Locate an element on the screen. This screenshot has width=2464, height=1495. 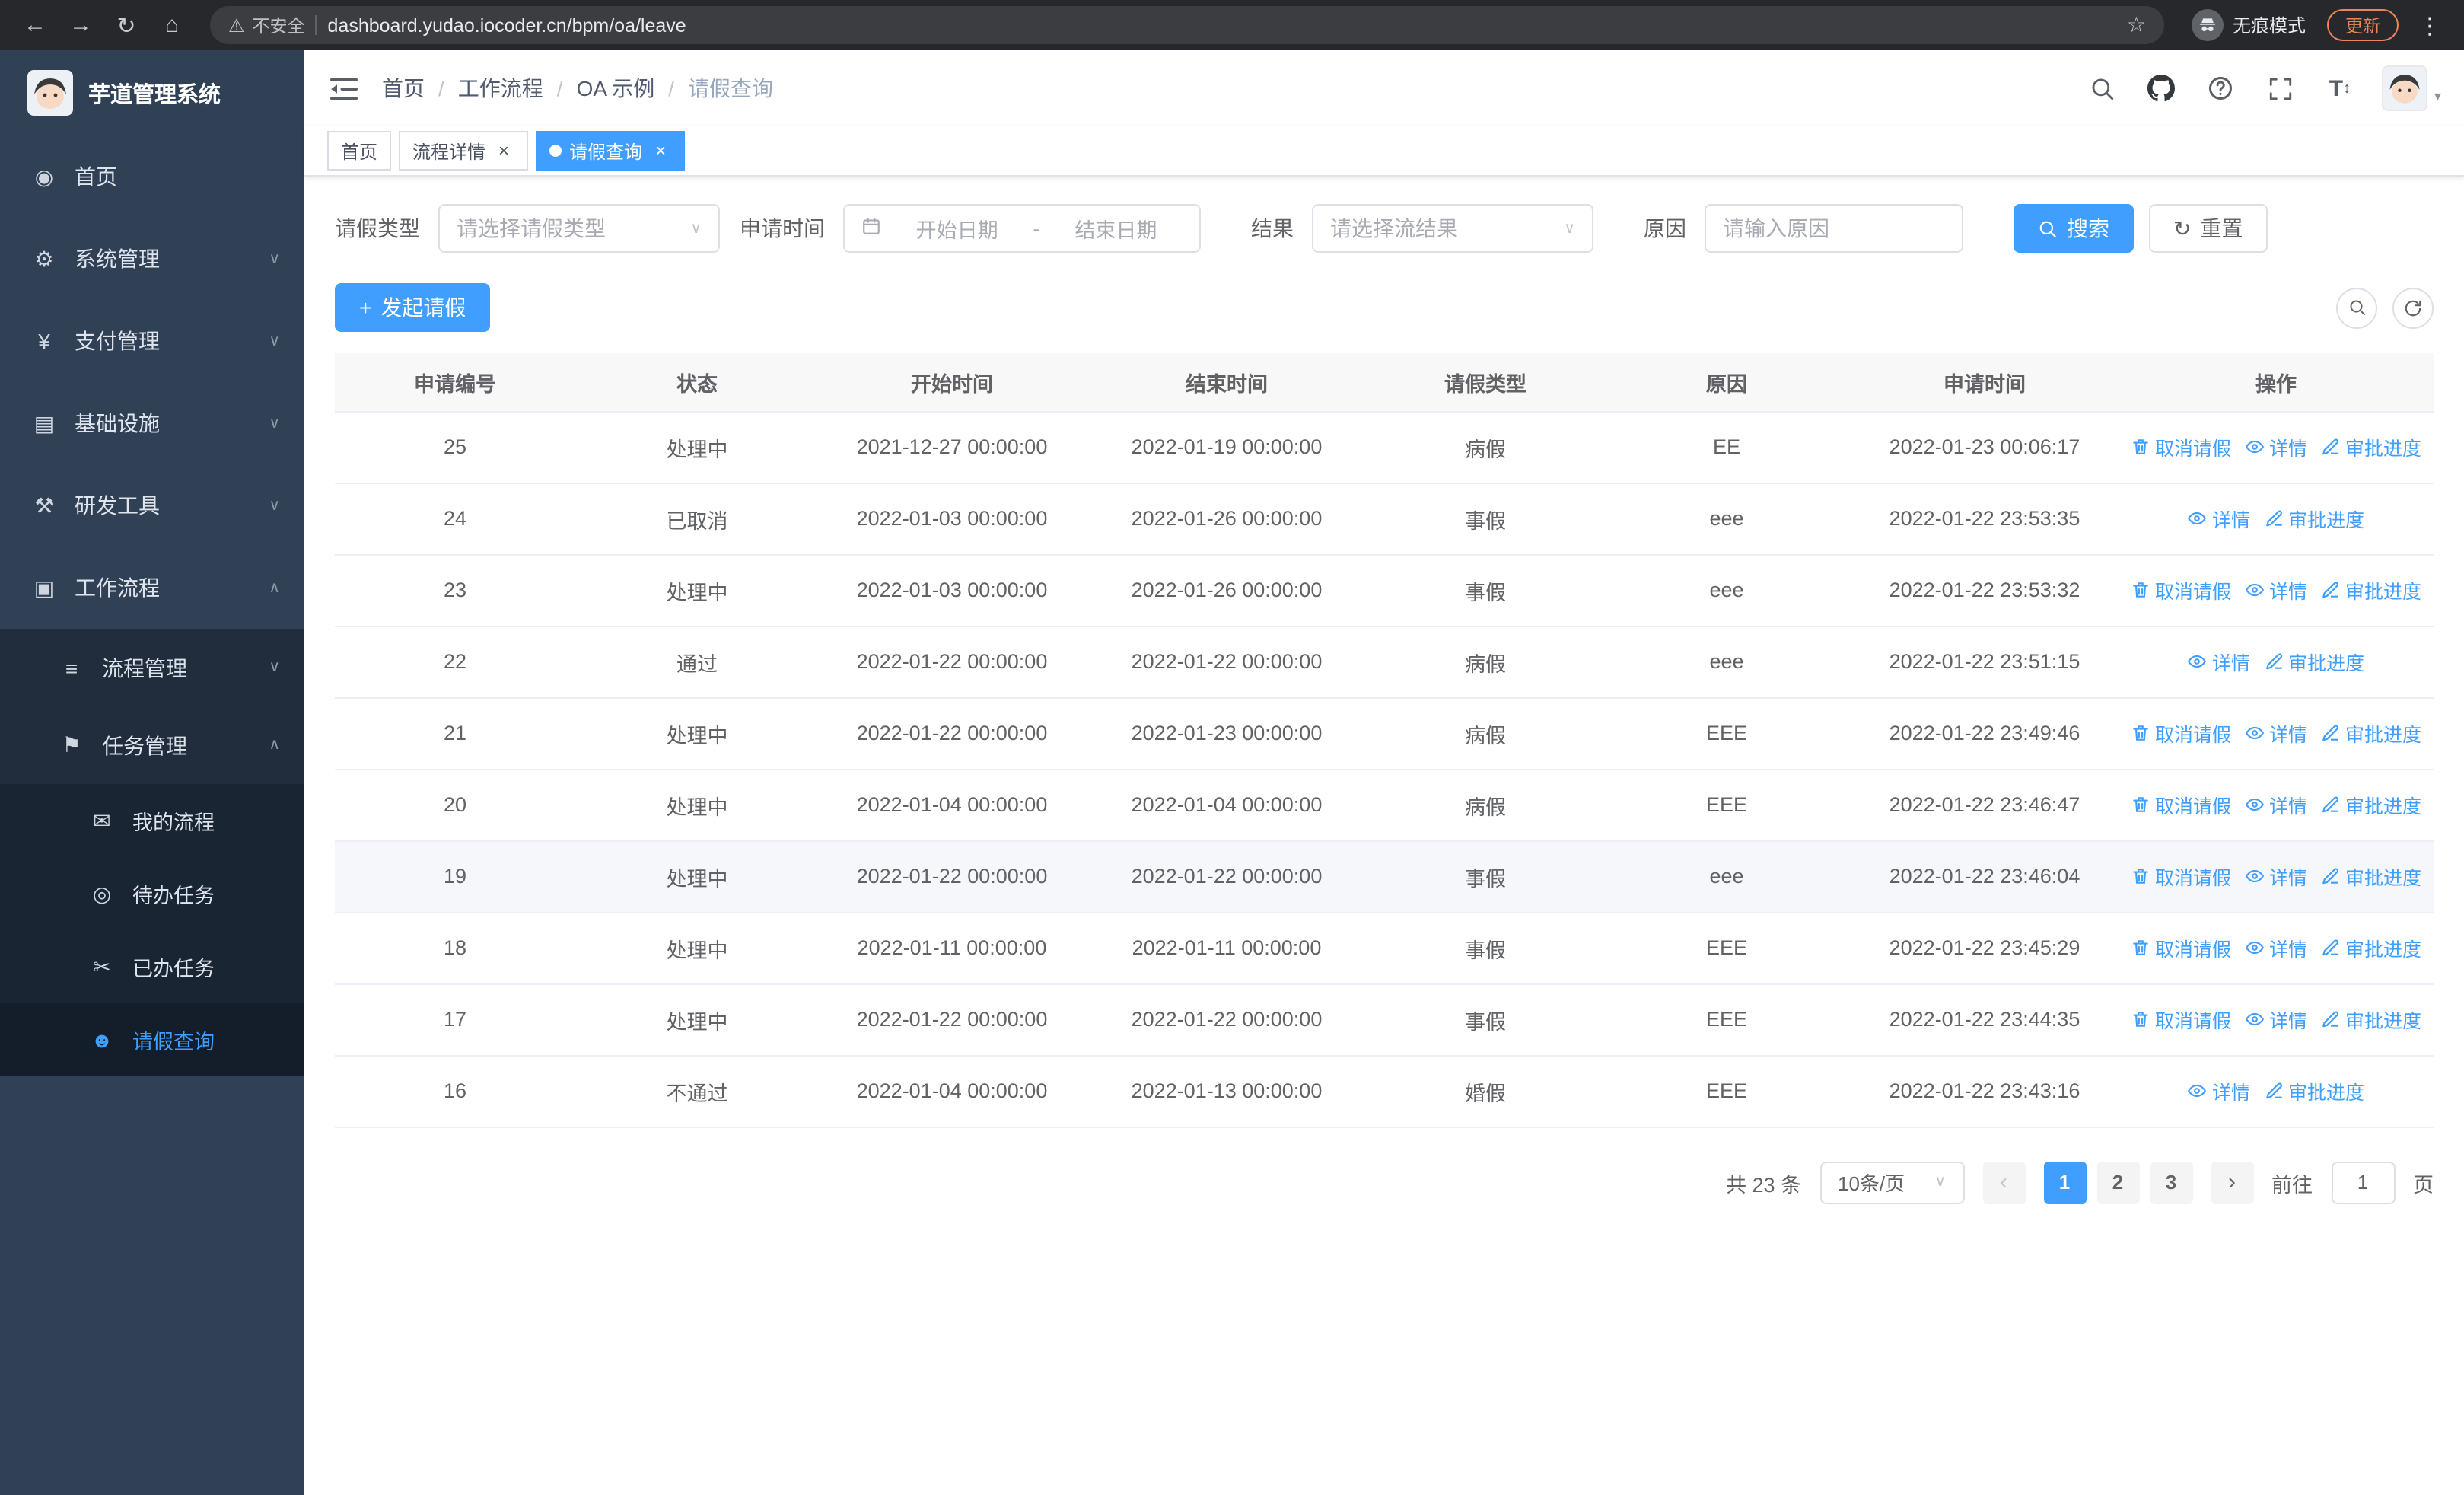
apply-time-range-picker: 开始日期 - 结束日期 is located at coordinates (1022, 228).